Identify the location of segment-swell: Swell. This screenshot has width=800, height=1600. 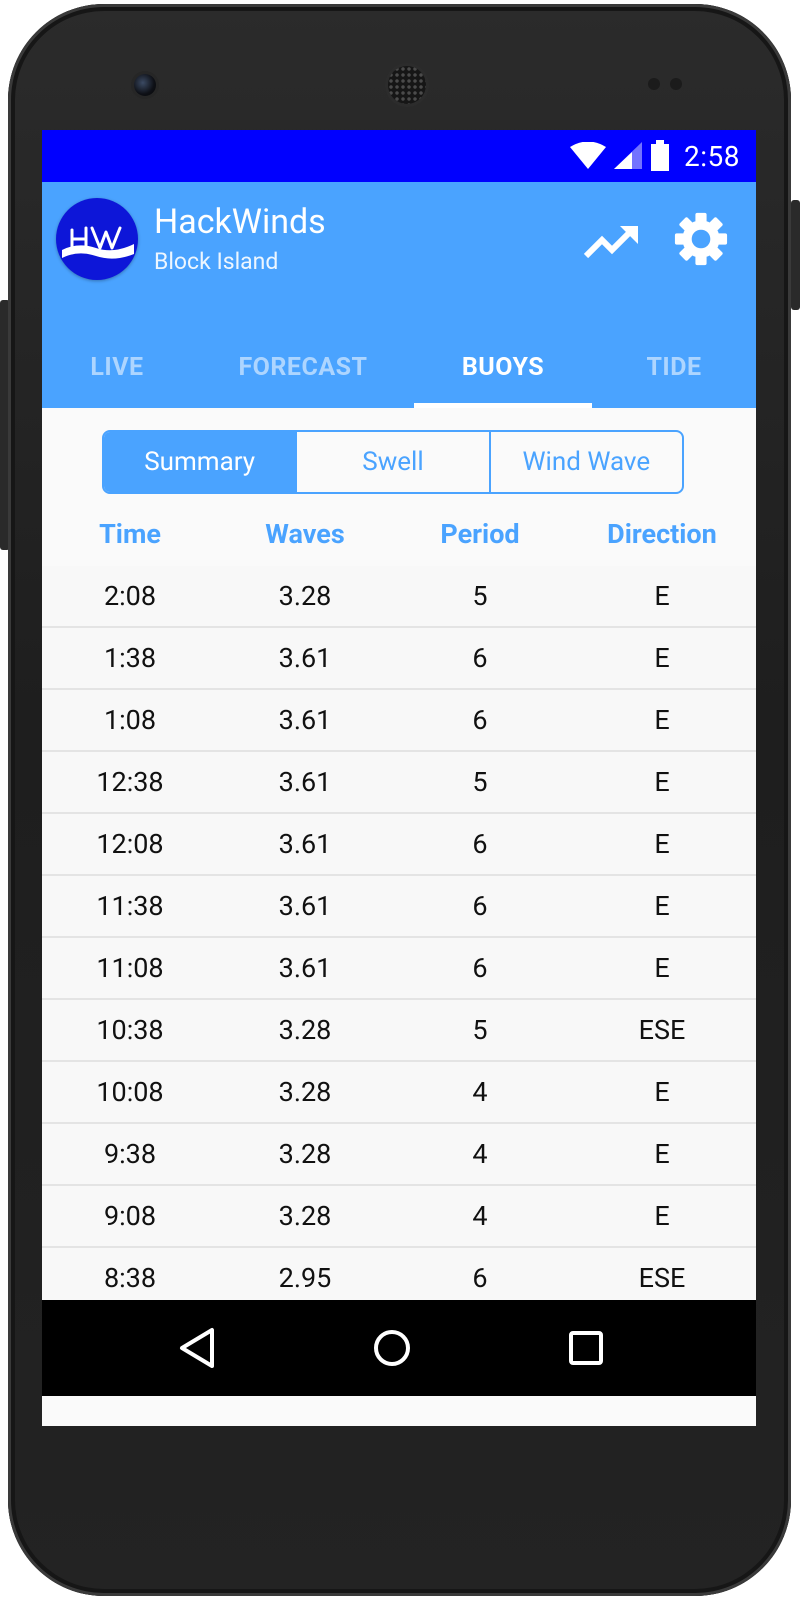
(391, 462).